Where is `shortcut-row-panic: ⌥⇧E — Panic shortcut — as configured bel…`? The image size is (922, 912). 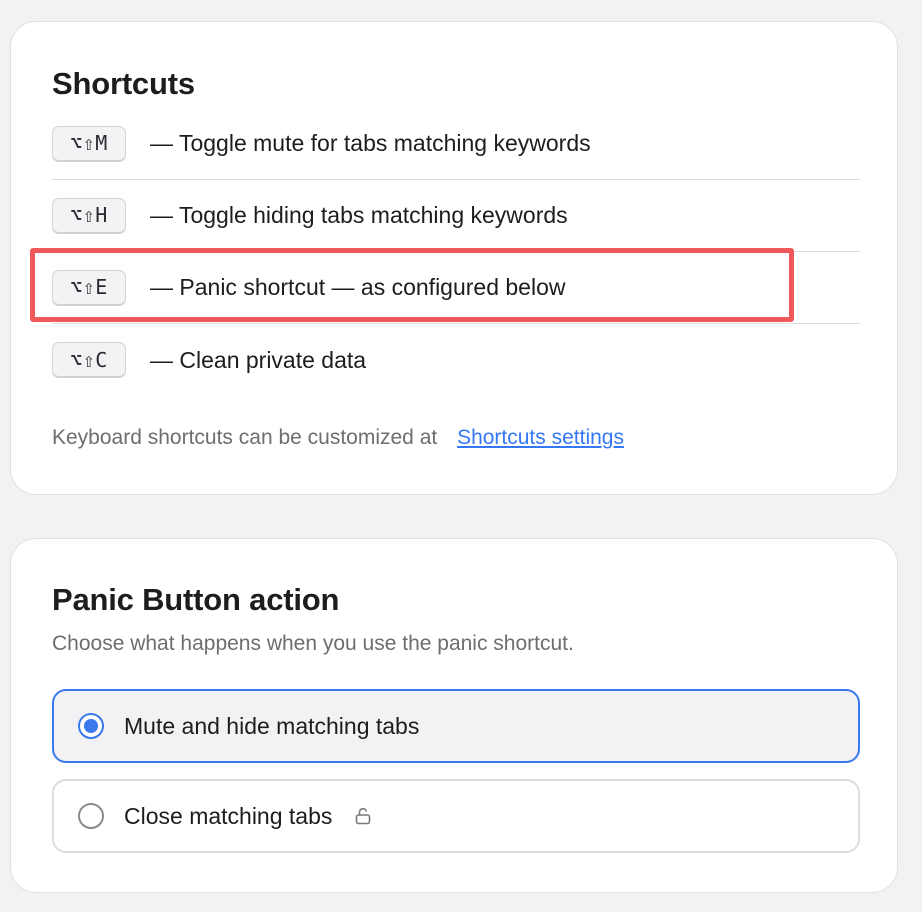 shortcut-row-panic: ⌥⇧E — Panic shortcut — as configured bel… is located at coordinates (456, 288).